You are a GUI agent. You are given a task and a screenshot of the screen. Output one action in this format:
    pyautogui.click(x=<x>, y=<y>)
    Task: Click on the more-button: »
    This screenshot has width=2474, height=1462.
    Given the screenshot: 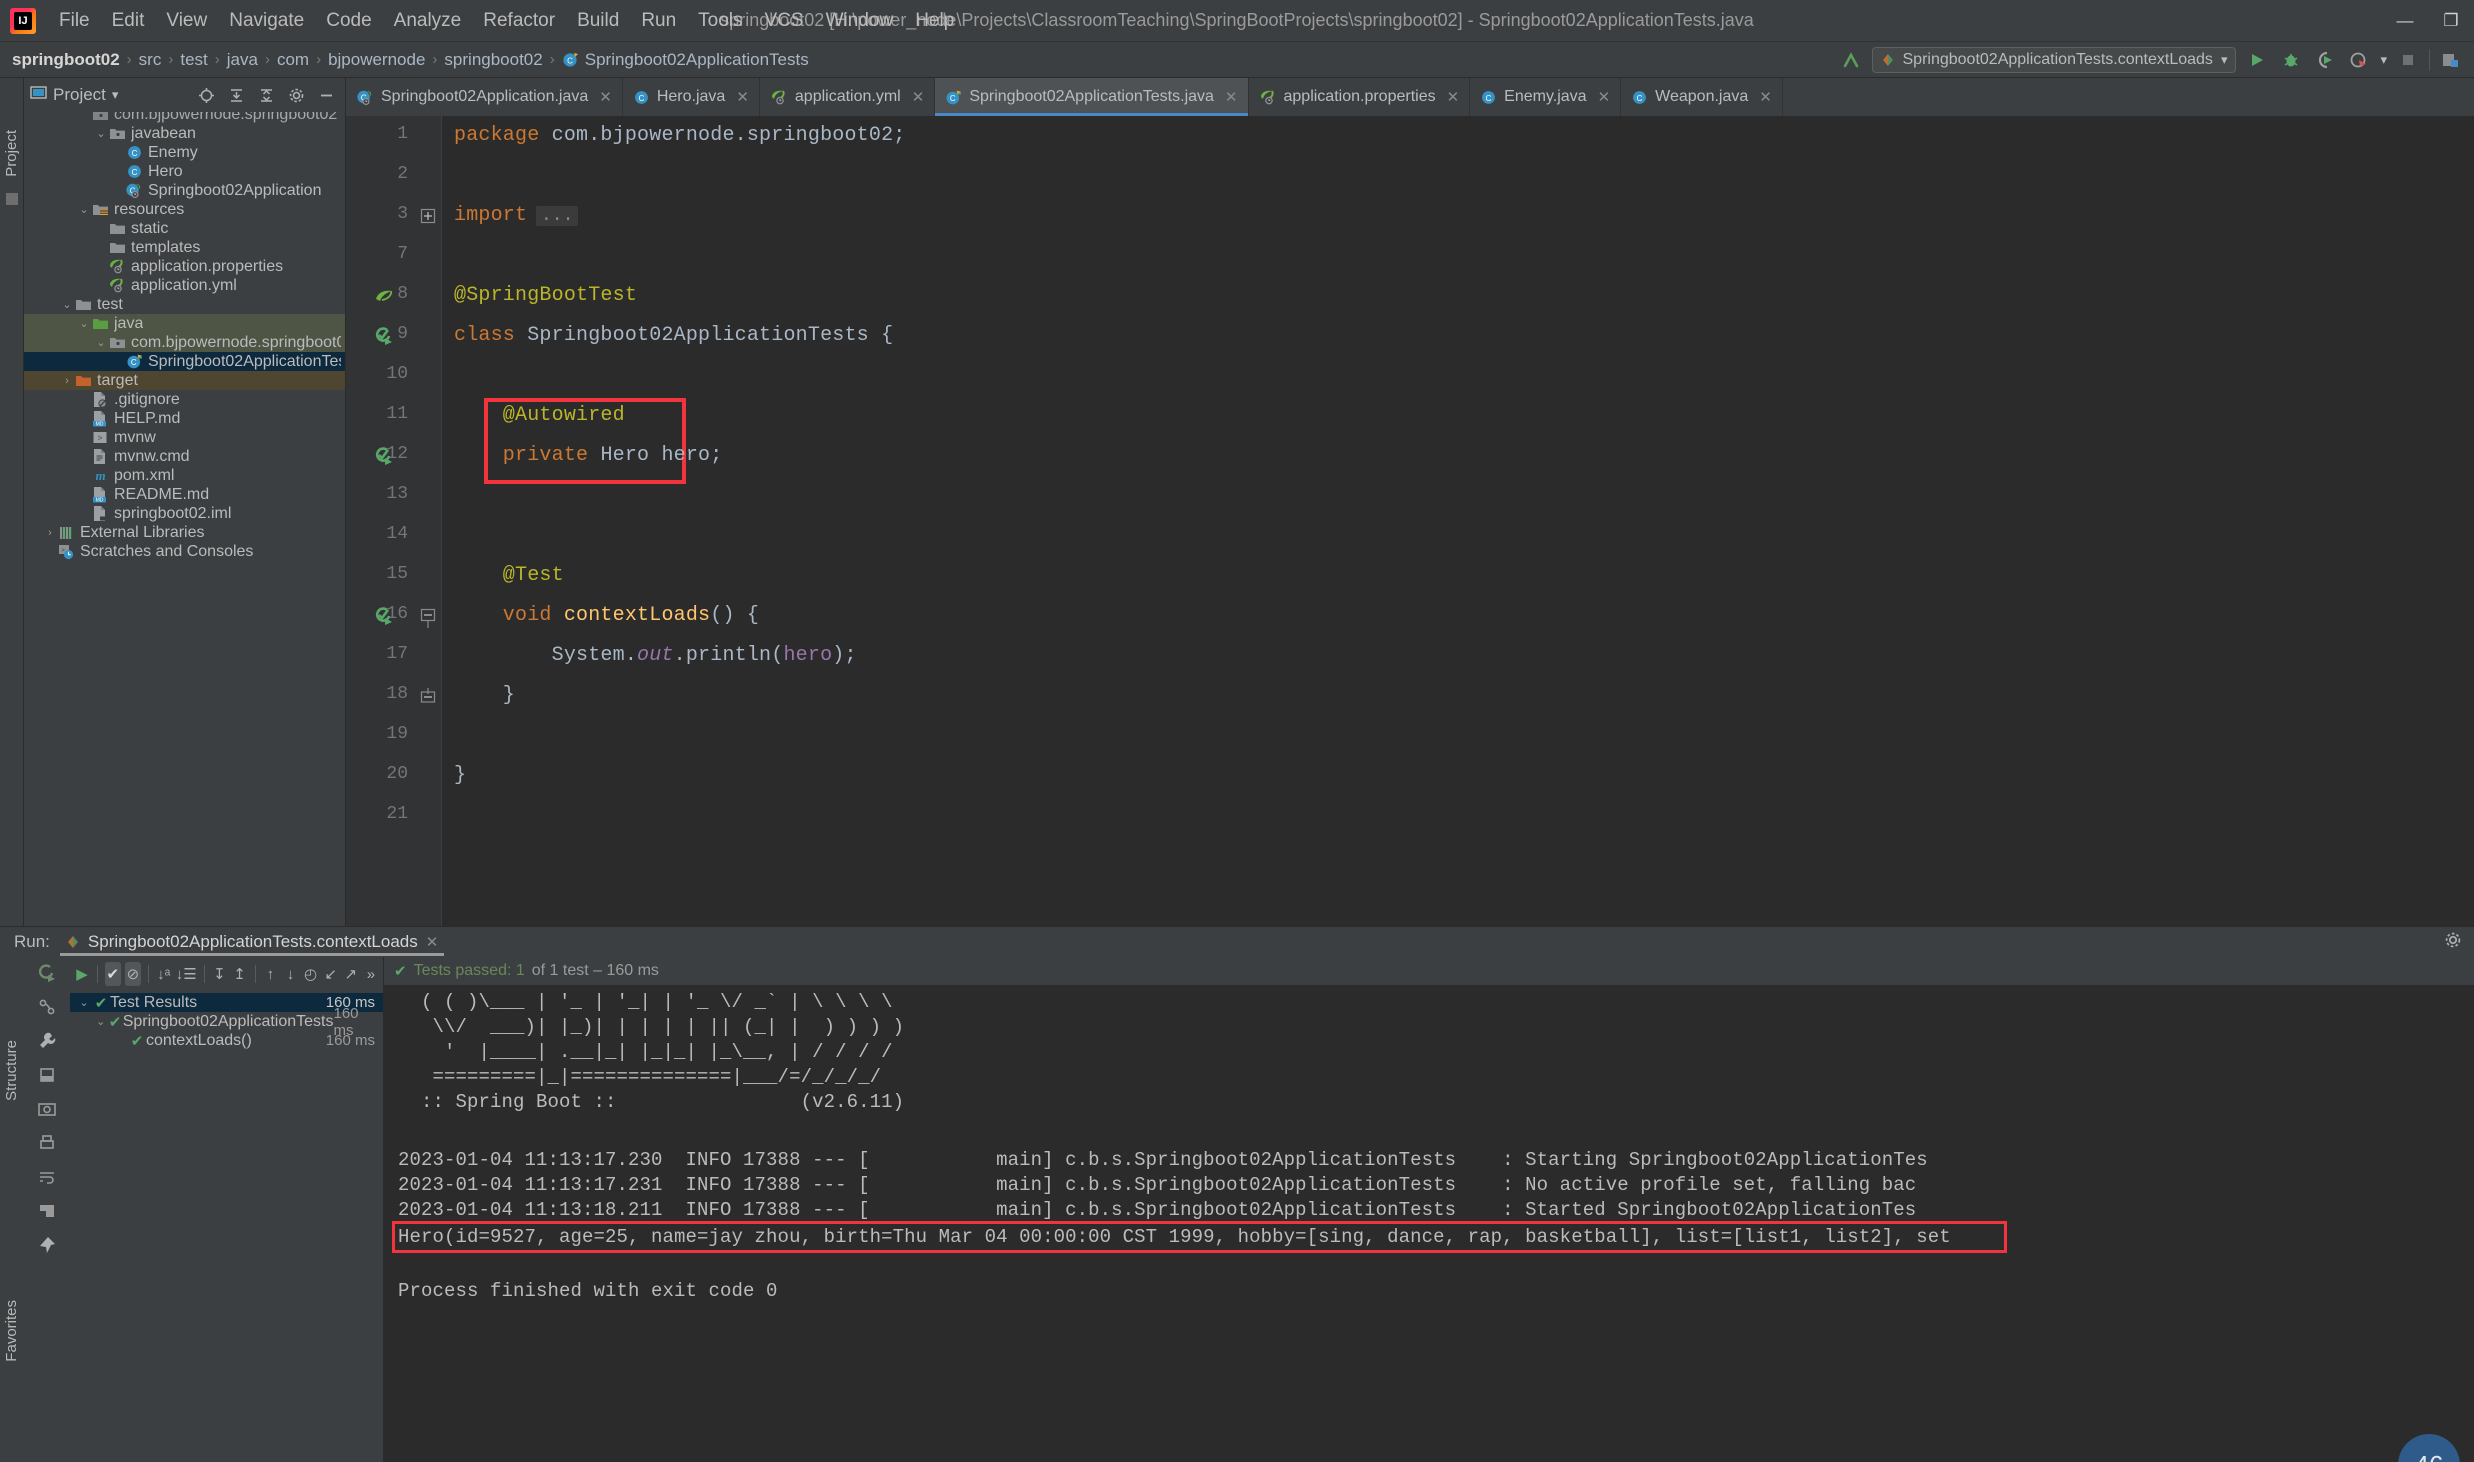 What is the action you would take?
    pyautogui.click(x=371, y=974)
    